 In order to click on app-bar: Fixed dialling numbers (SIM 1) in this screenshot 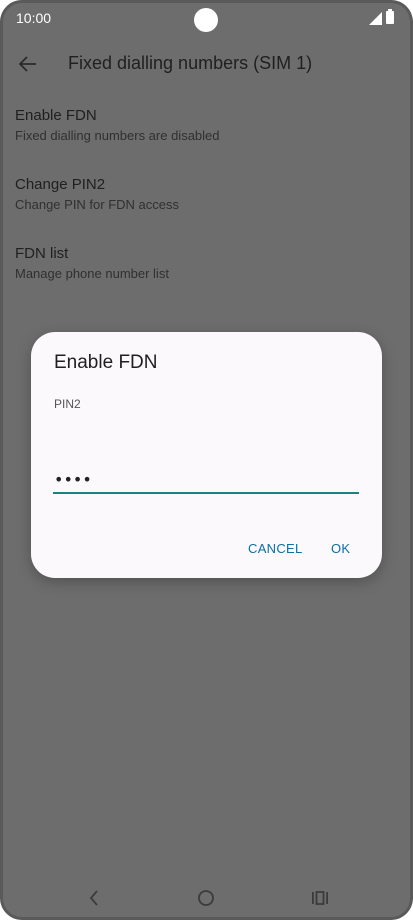, I will do `click(206, 64)`.